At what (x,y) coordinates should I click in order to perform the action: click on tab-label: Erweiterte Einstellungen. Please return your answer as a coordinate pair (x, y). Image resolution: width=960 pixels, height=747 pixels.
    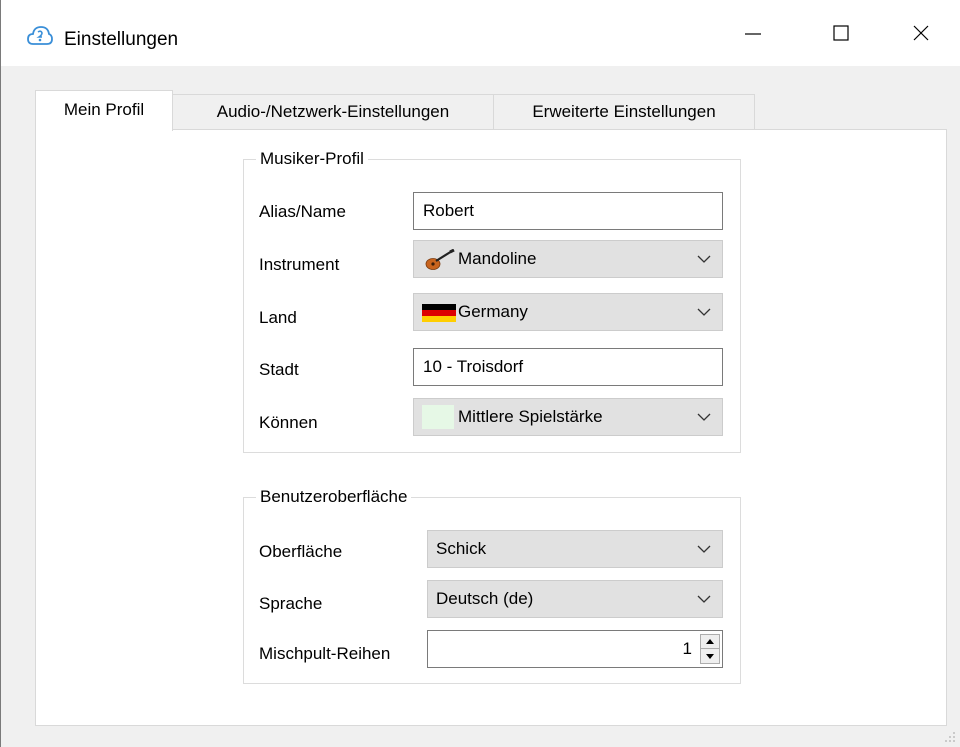
    Looking at the image, I should click on (624, 111).